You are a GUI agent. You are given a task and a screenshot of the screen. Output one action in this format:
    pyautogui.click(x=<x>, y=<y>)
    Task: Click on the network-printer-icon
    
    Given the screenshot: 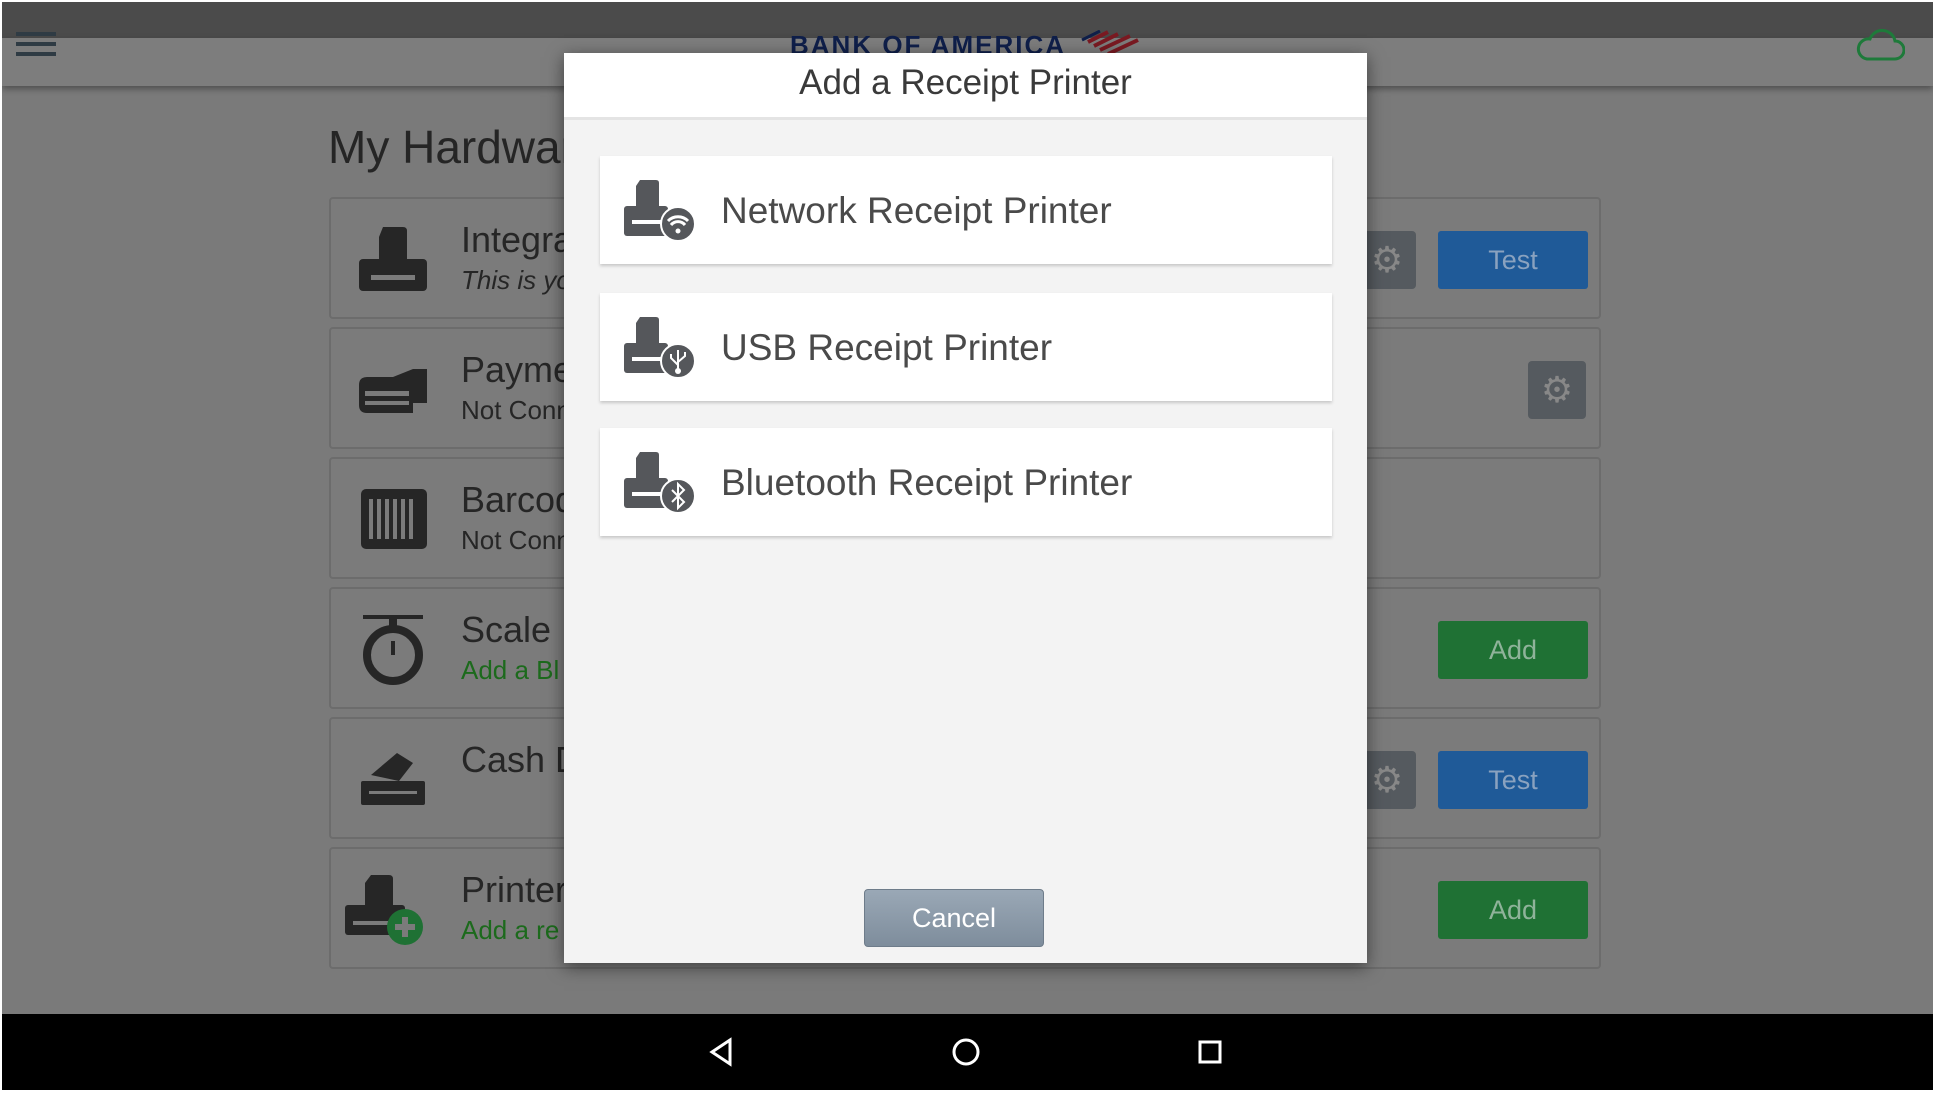 What is the action you would take?
    pyautogui.click(x=660, y=210)
    